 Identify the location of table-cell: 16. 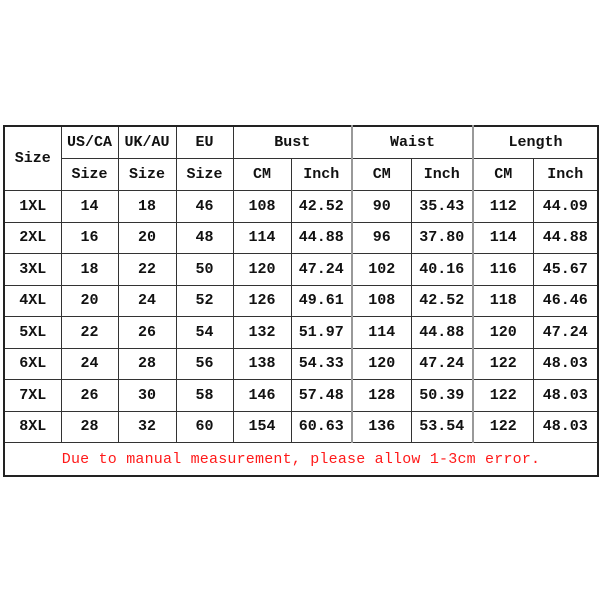
(89, 237).